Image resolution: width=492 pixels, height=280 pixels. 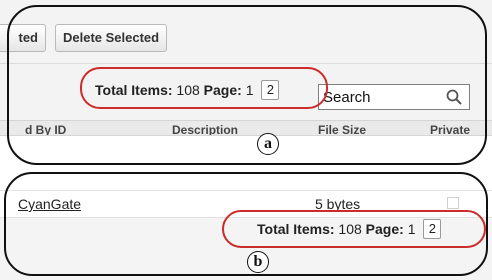 What do you see at coordinates (205, 129) in the screenshot?
I see `column-header-description: Description` at bounding box center [205, 129].